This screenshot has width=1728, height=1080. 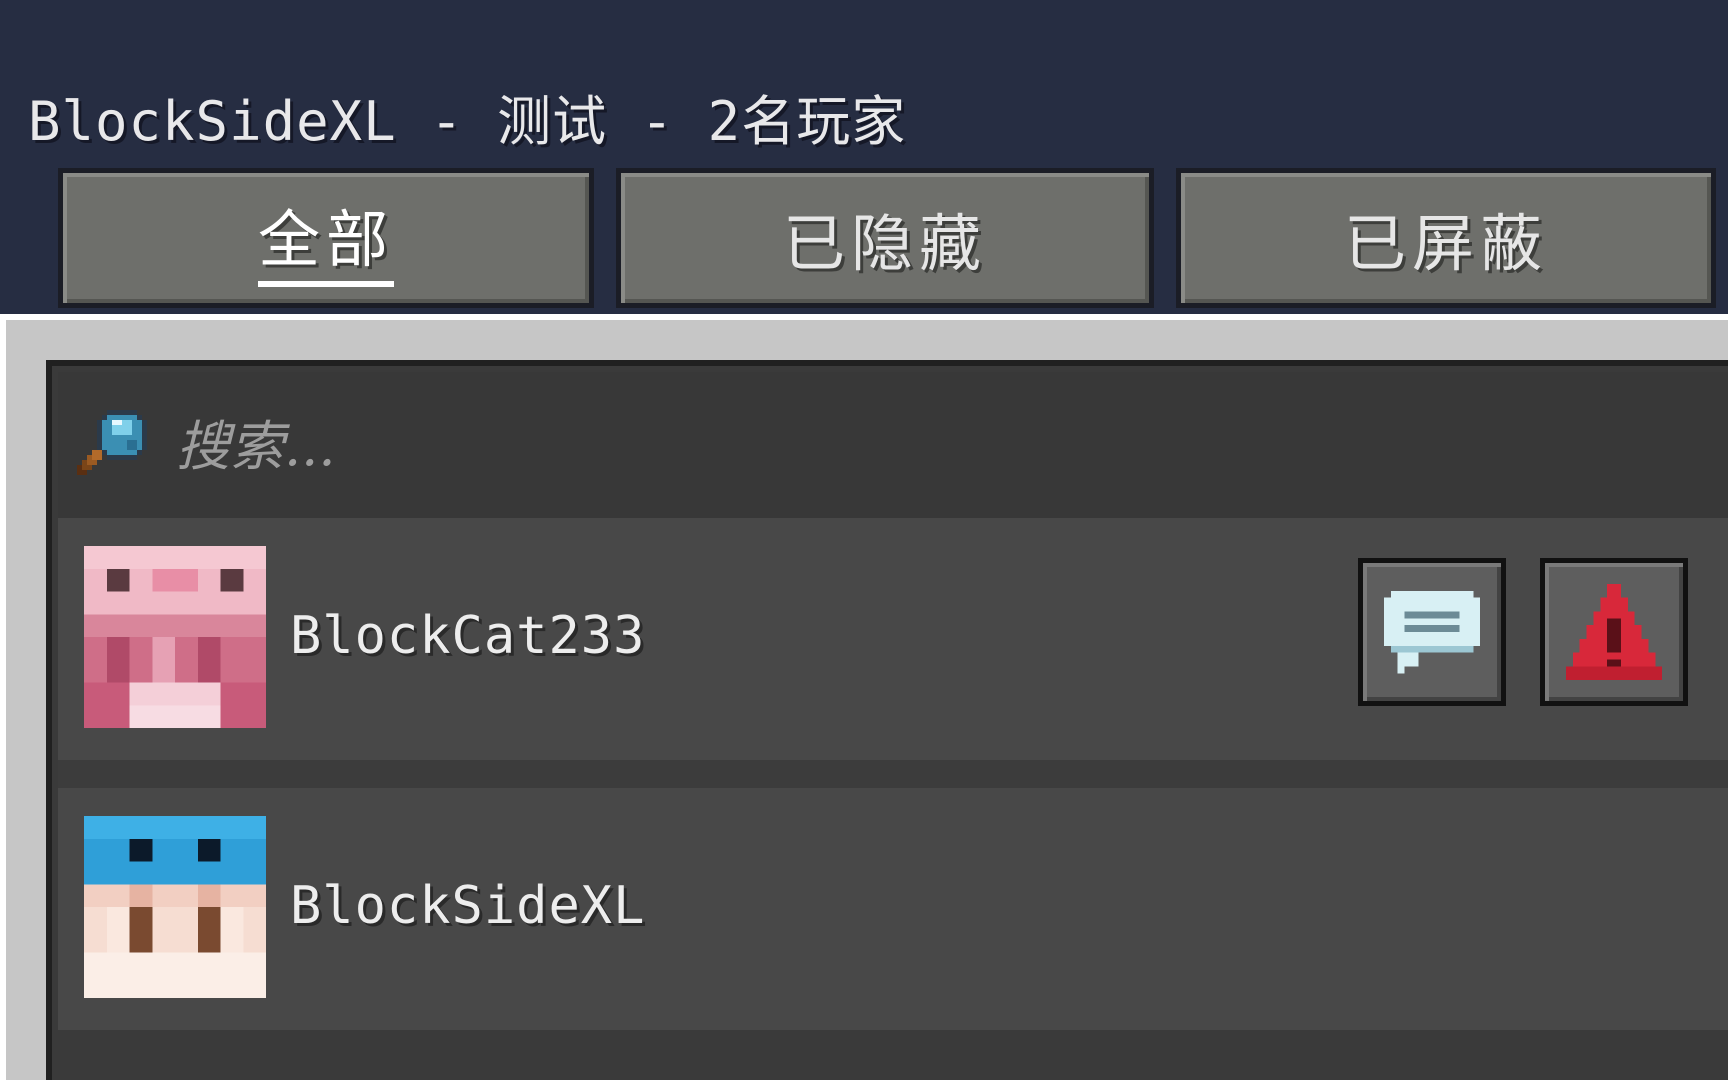 What do you see at coordinates (884, 243) in the screenshot?
I see `tab-hidden-label: 已隐藏` at bounding box center [884, 243].